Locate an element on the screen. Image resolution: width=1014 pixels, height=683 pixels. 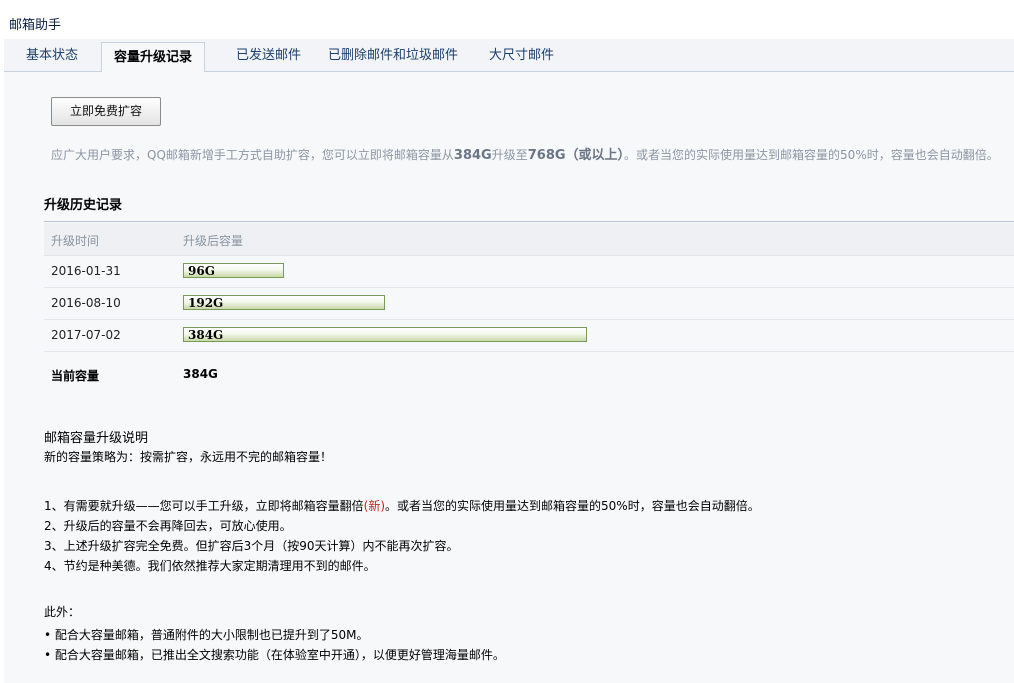
notice-text: 应广大用户要求，QQ邮箱新增手工方式自助扩容，您可以立即将邮箱容量从 is located at coordinates (252, 155).